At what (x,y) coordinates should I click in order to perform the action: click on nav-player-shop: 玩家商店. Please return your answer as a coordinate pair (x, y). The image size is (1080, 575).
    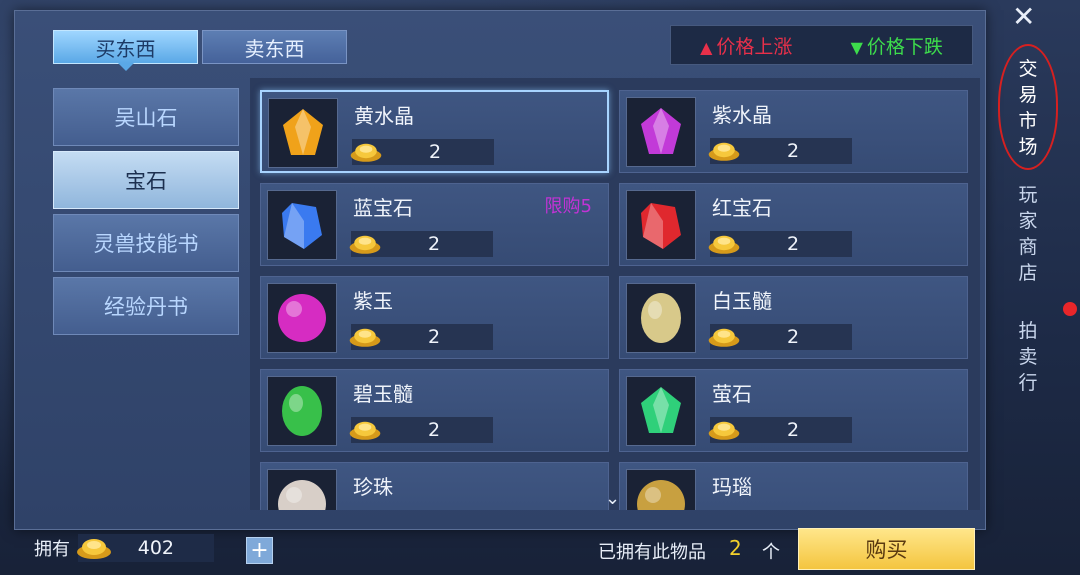
    Looking at the image, I should click on (1028, 234).